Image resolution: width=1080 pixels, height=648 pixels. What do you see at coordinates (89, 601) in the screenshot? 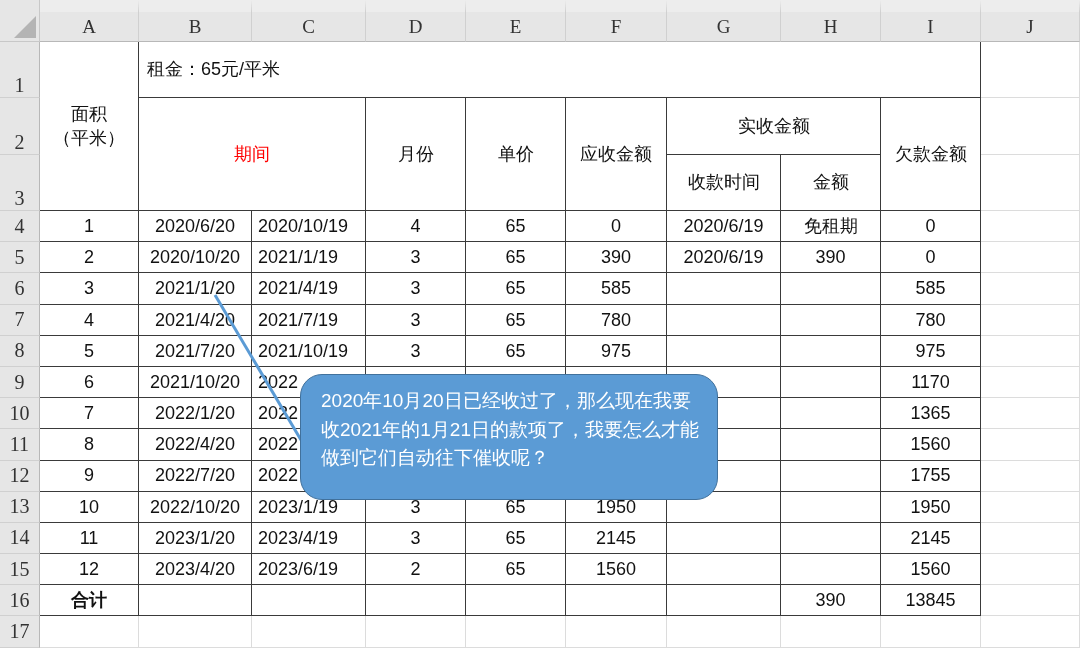
I see `total-label: 合计` at bounding box center [89, 601].